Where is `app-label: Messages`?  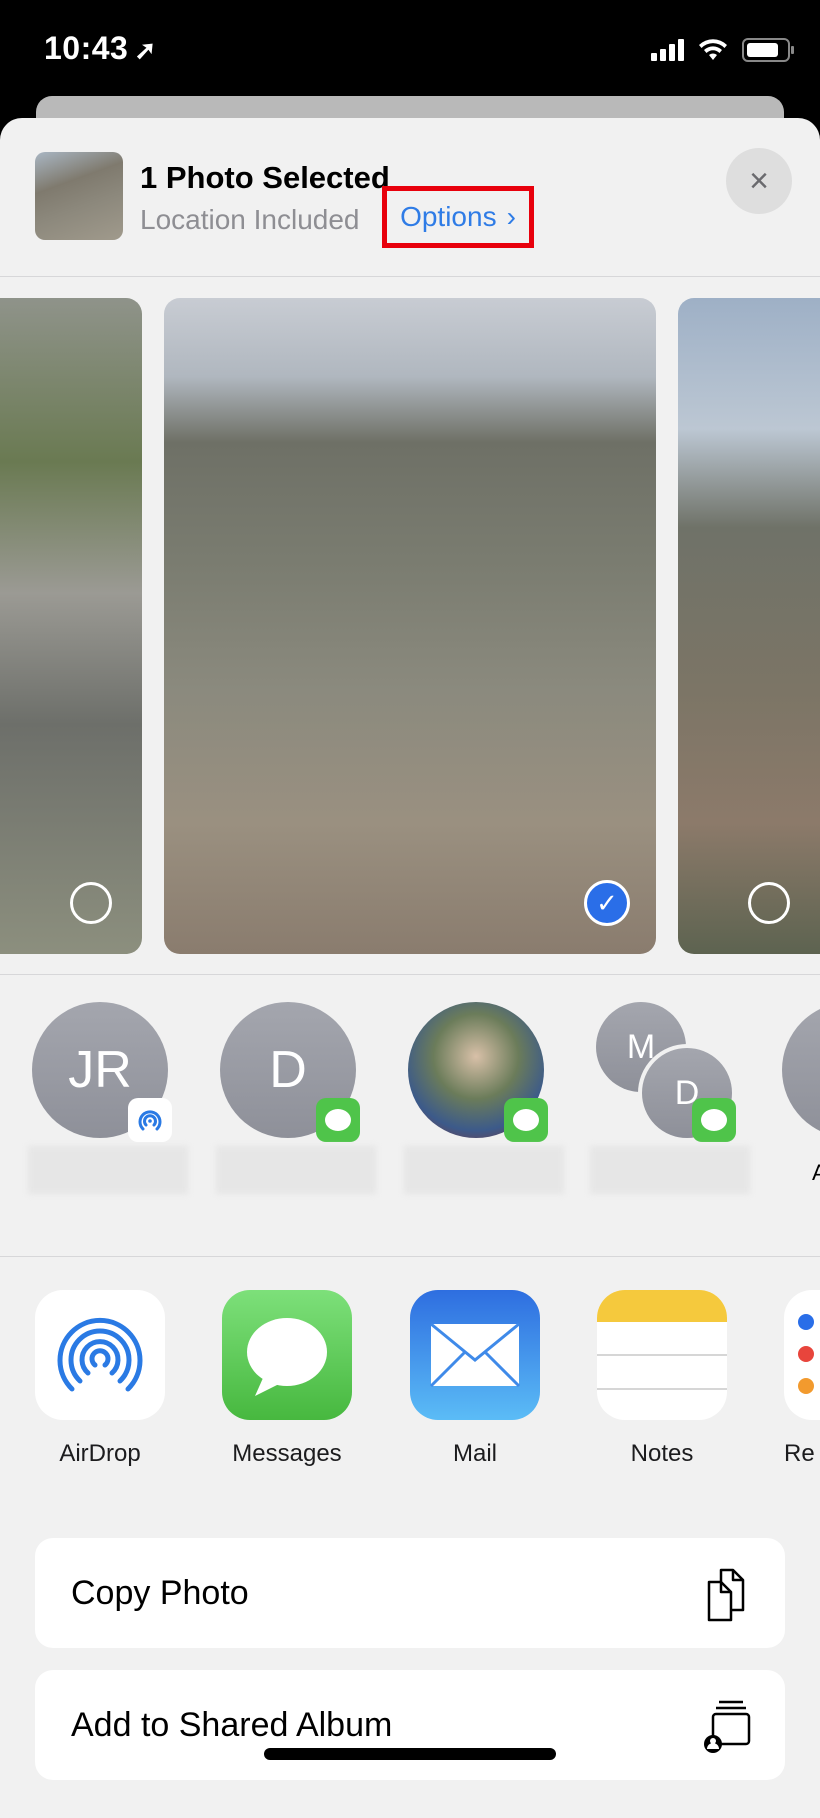
app-label: Messages is located at coordinates (287, 1453).